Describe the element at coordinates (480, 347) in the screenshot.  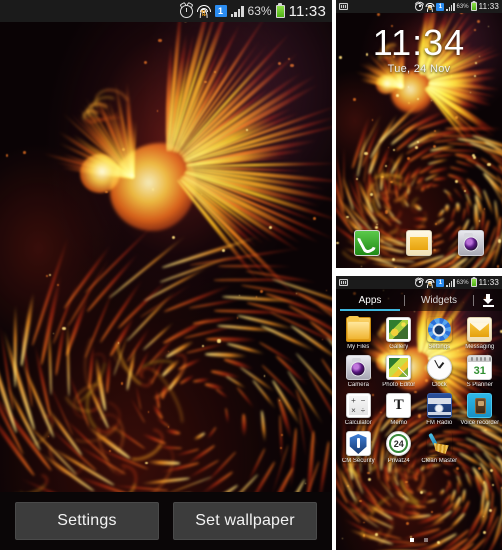
I see `app-label: Messaging` at that location.